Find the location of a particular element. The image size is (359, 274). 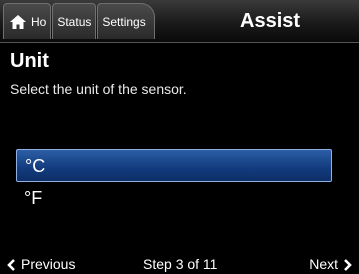

next-label: Next is located at coordinates (323, 264).